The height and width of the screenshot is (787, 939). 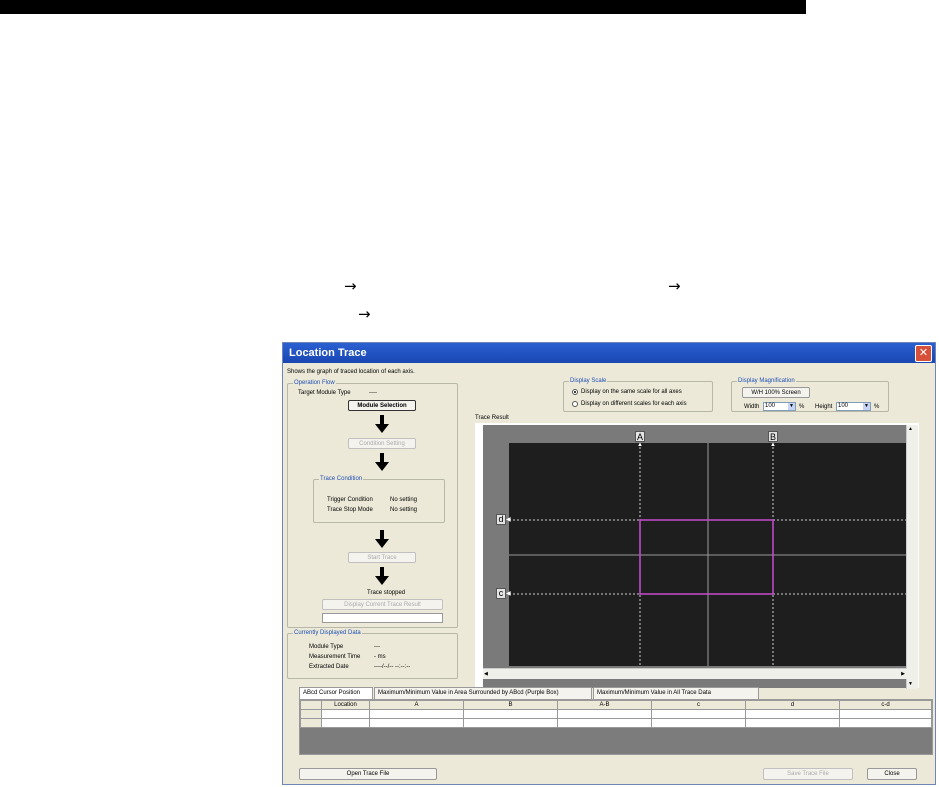 I want to click on tab-max-min-all: Maximum/Minimum Value in All Trace Data, so click(x=676, y=693).